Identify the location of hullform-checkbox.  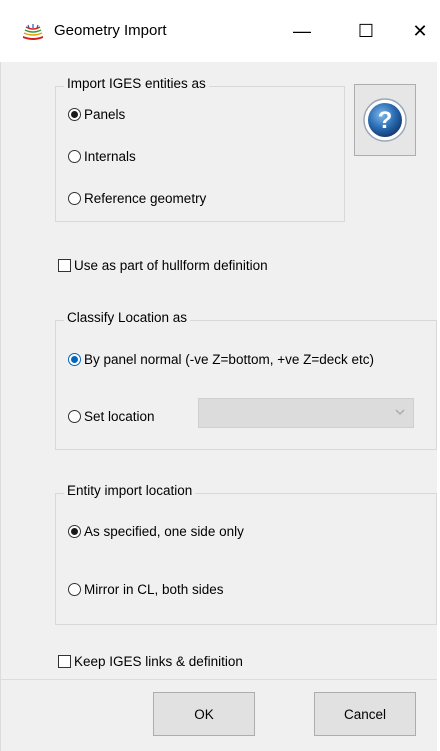
(64, 265).